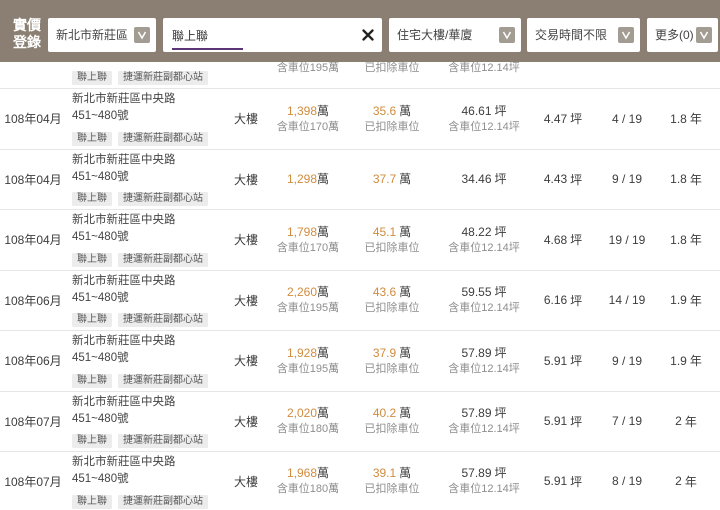 The height and width of the screenshot is (510, 720). What do you see at coordinates (476, 110) in the screenshot?
I see `area-value: 46.61` at bounding box center [476, 110].